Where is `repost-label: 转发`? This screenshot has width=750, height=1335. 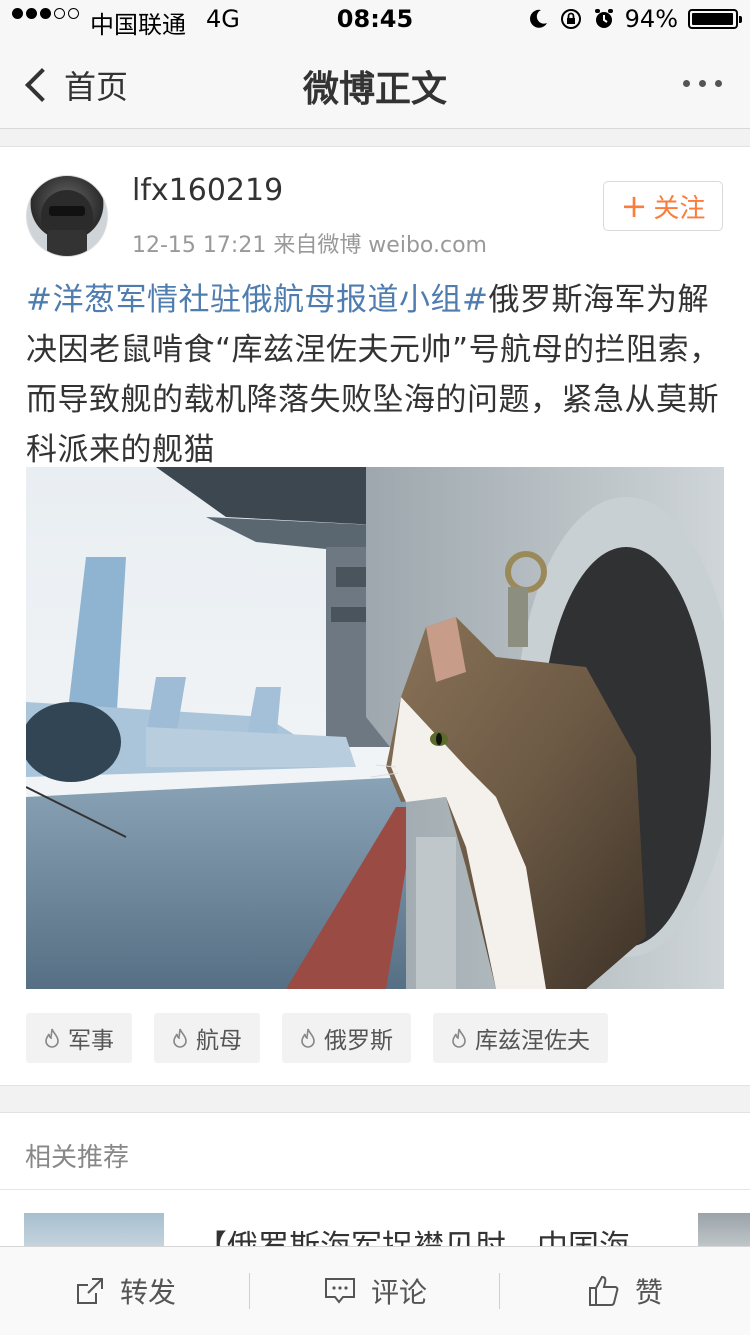 repost-label: 转发 is located at coordinates (147, 1292).